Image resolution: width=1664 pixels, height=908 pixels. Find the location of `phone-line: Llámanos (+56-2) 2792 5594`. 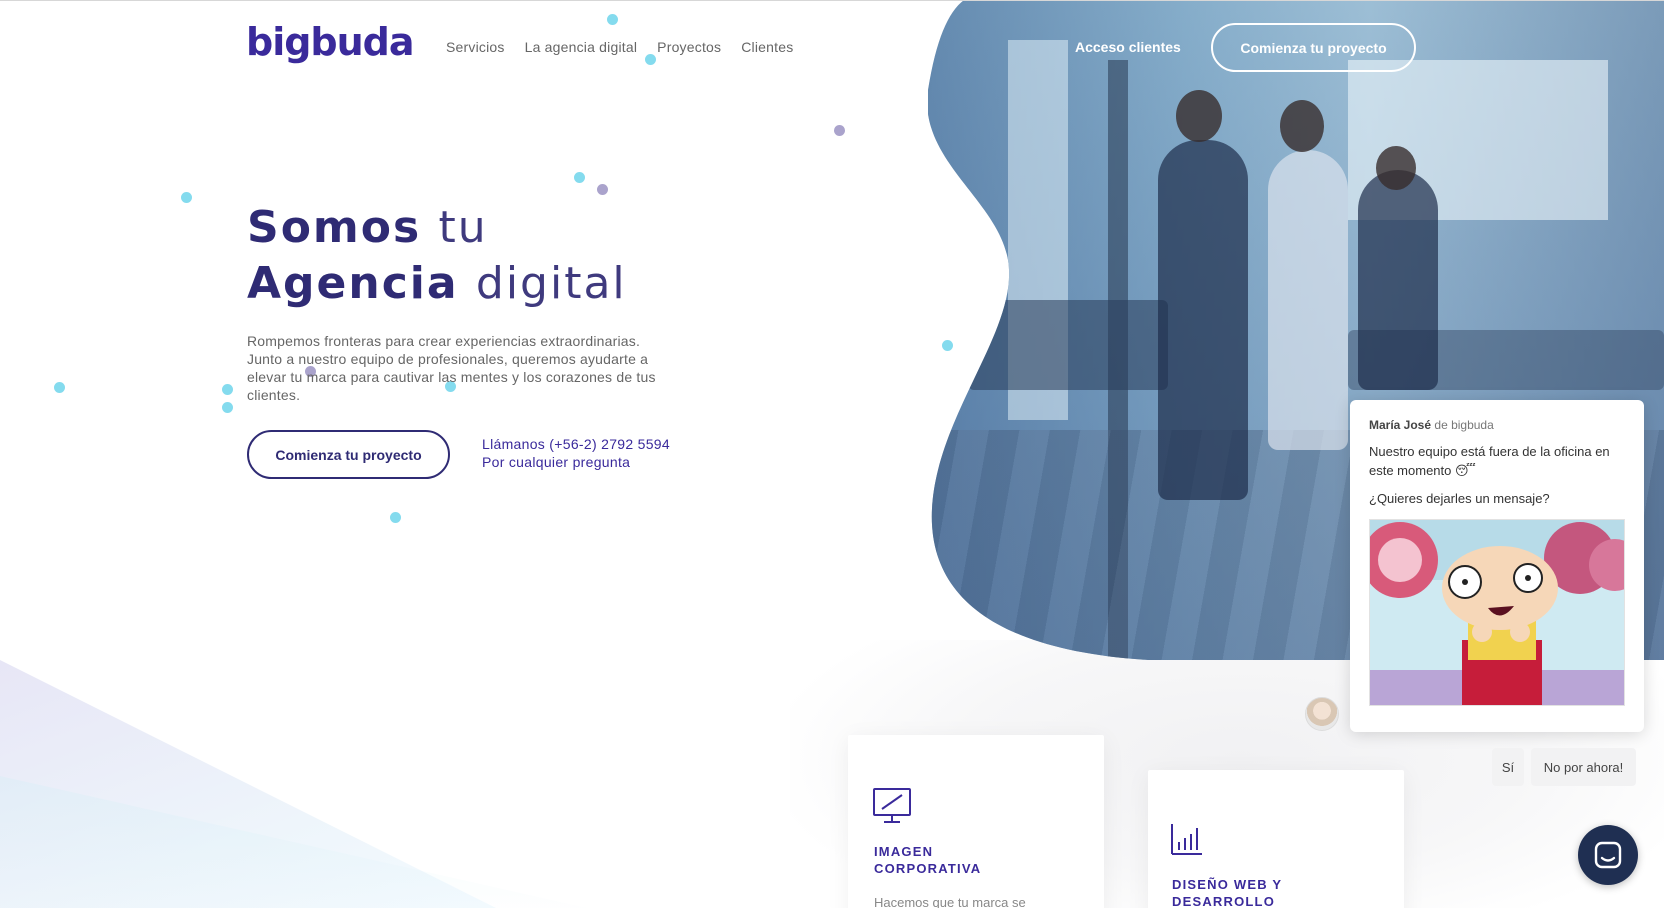

phone-line: Llámanos (+56-2) 2792 5594 is located at coordinates (576, 444).